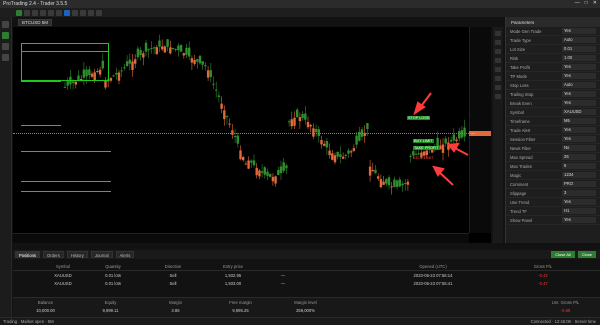 This screenshot has height=325, width=600. Describe the element at coordinates (233, 266) in the screenshot. I see `column-header: Entry price` at that location.